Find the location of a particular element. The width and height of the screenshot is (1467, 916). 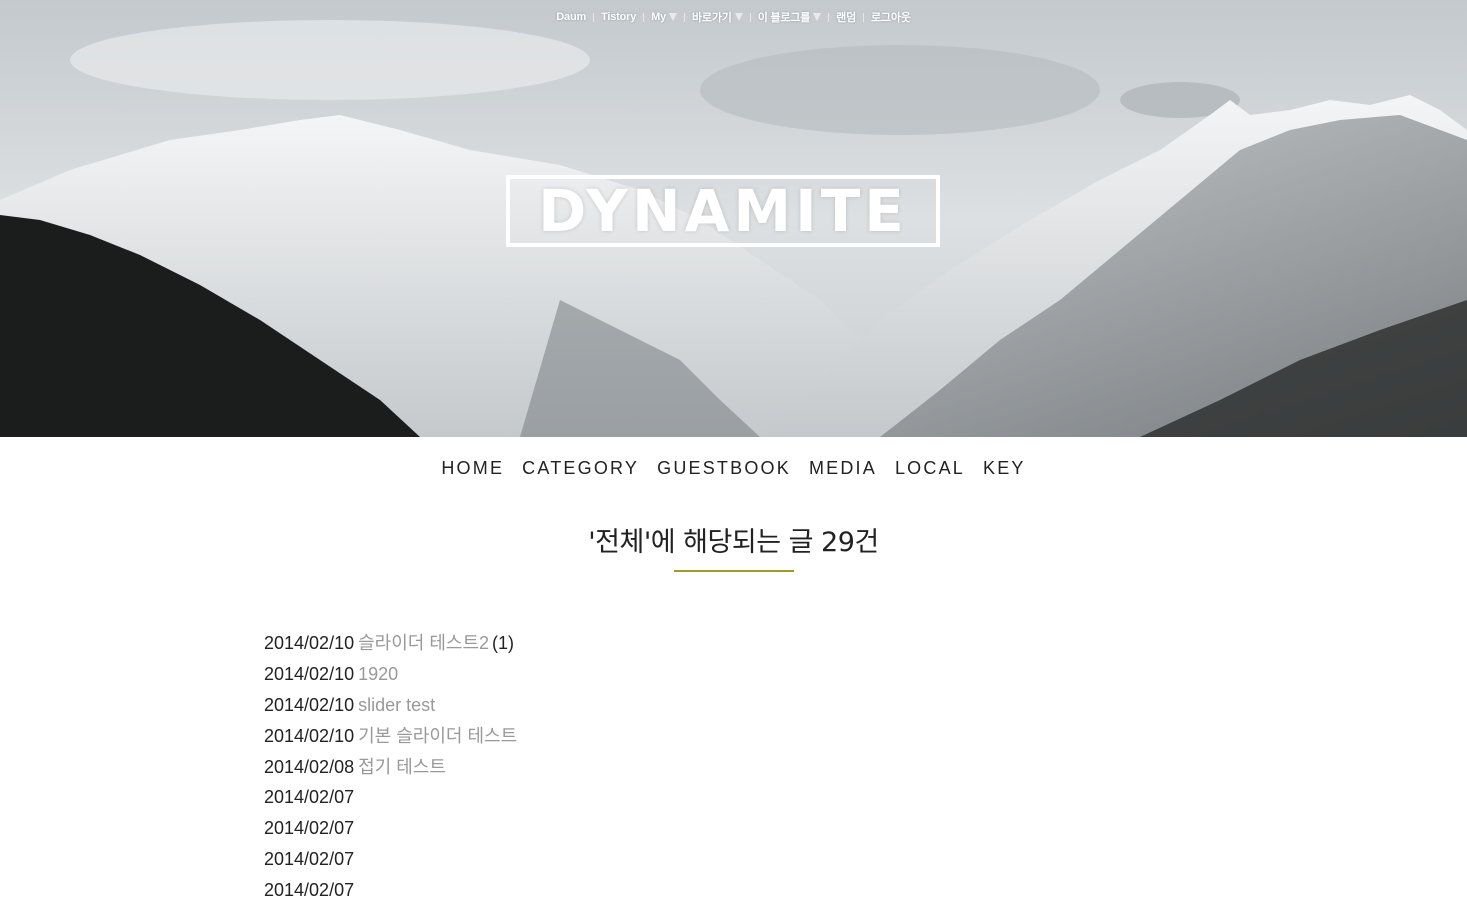

nav-item-guestbook: GUESTBOOK is located at coordinates (724, 468).